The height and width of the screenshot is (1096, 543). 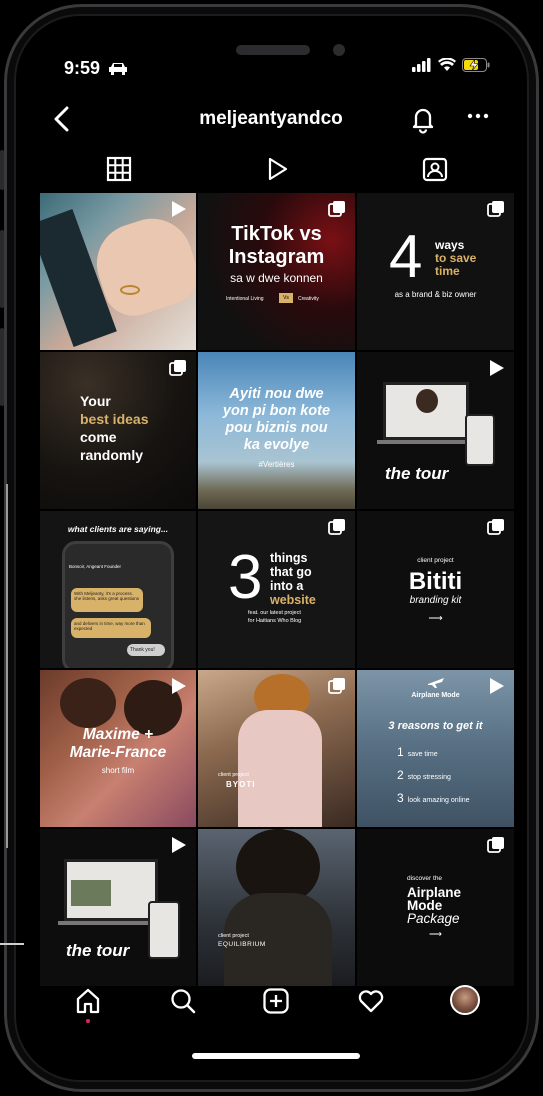 I want to click on bottom-navigation, so click(x=277, y=1000).